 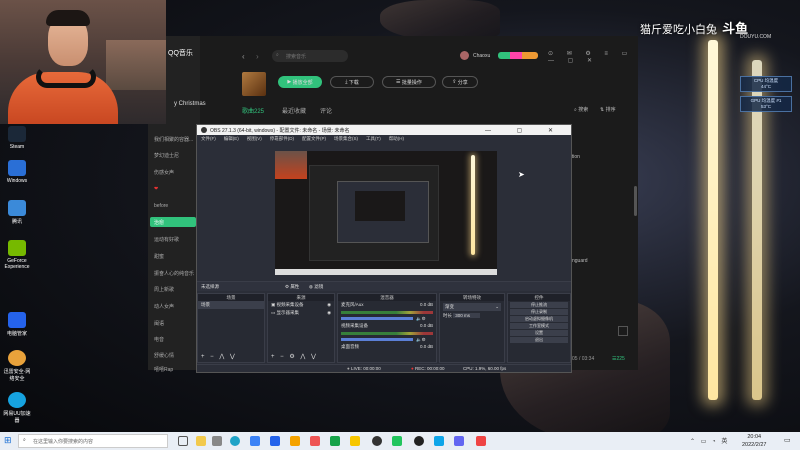 What do you see at coordinates (163, 369) in the screenshot?
I see `sidebar-item: 嘻嘻Rap` at bounding box center [163, 369].